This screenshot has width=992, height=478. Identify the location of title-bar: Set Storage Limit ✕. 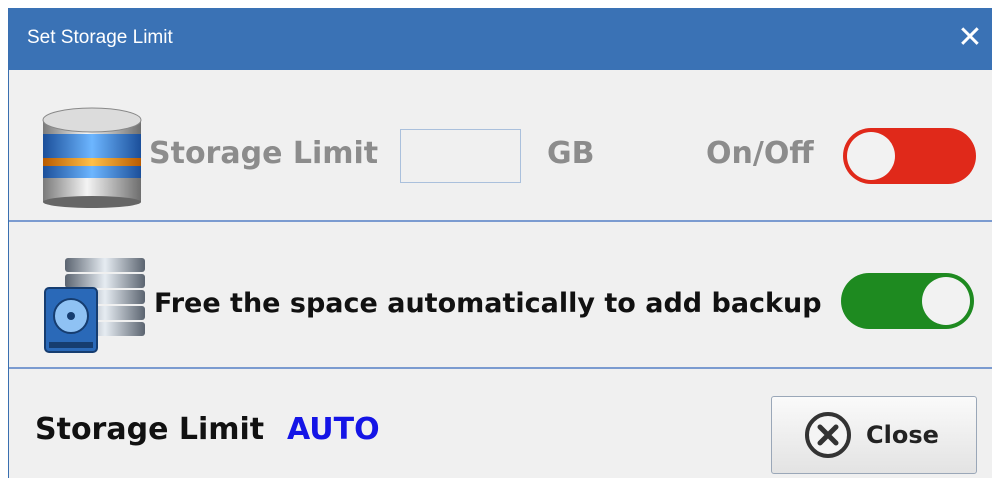
(500, 39).